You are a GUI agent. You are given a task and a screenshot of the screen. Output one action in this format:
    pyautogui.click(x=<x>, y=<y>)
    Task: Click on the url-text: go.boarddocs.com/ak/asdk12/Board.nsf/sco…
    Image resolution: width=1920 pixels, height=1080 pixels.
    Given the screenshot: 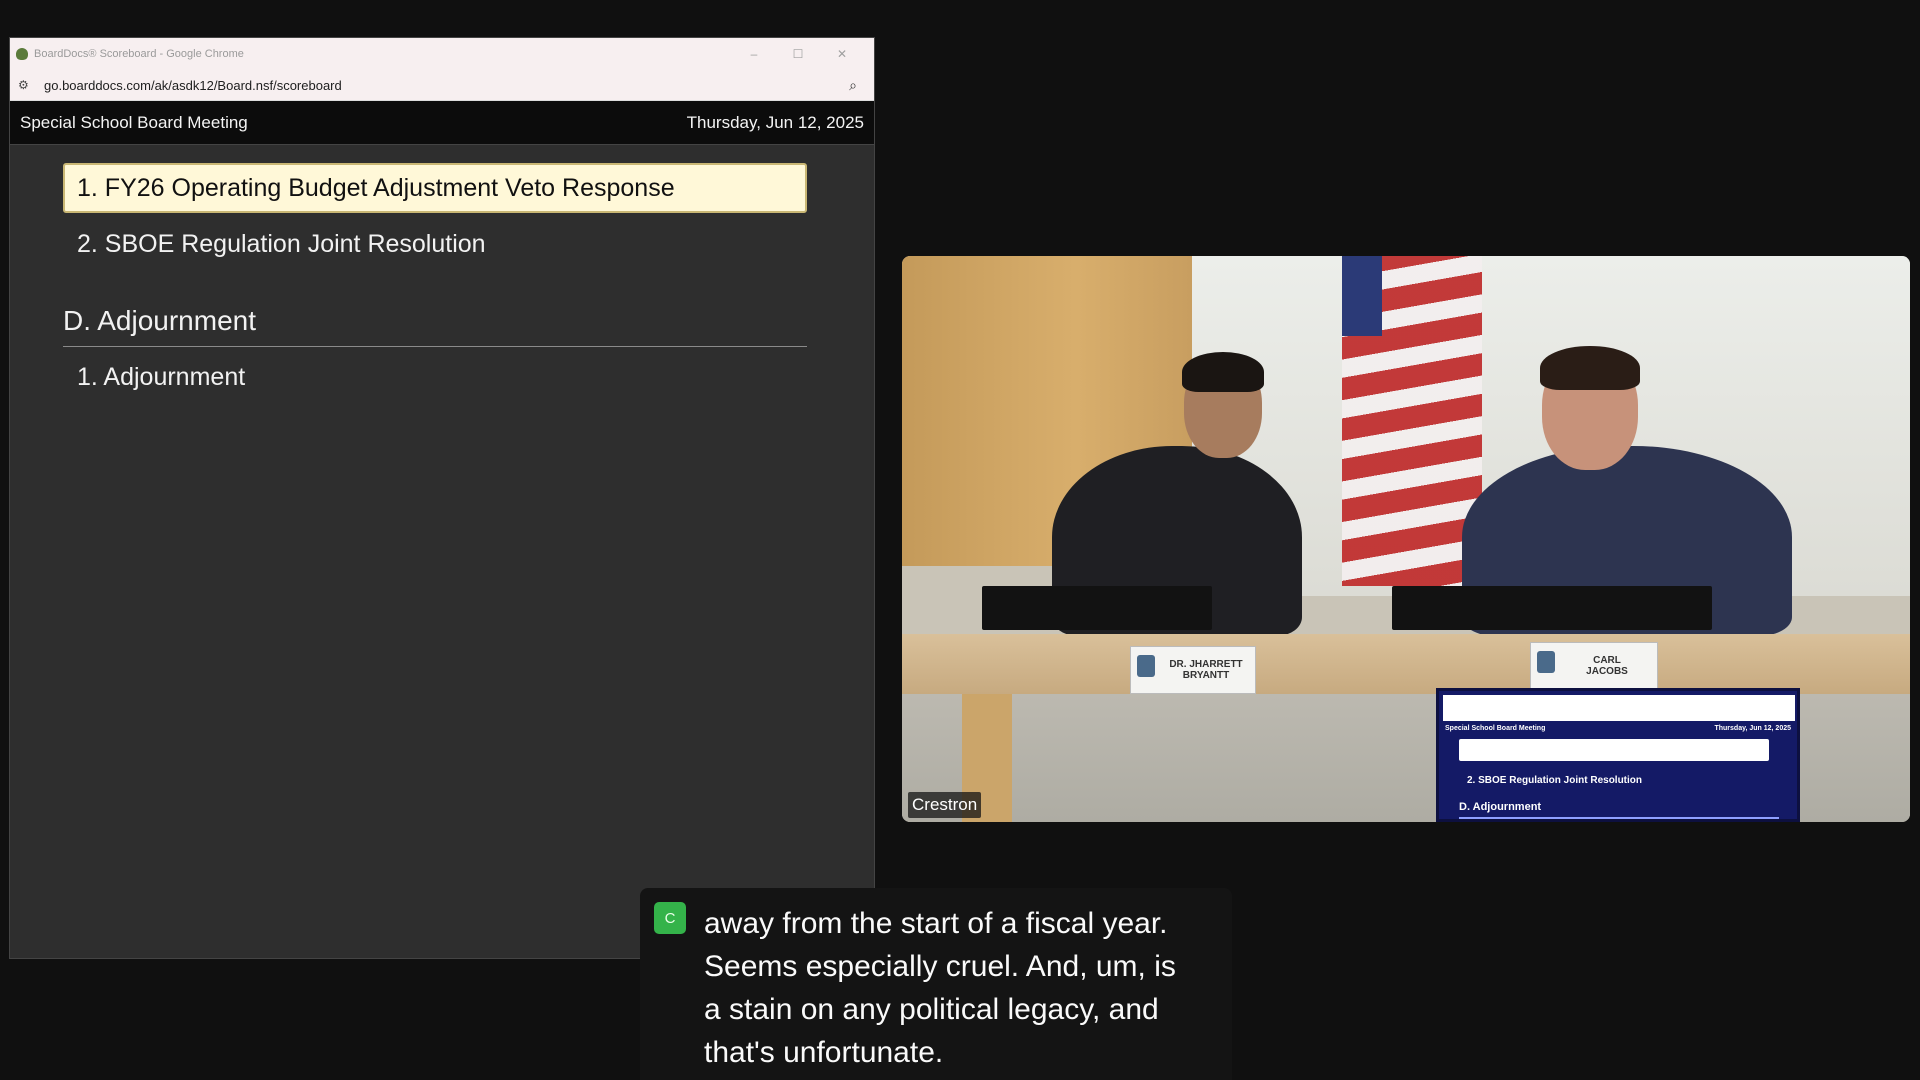 What is the action you would take?
    pyautogui.click(x=444, y=85)
    